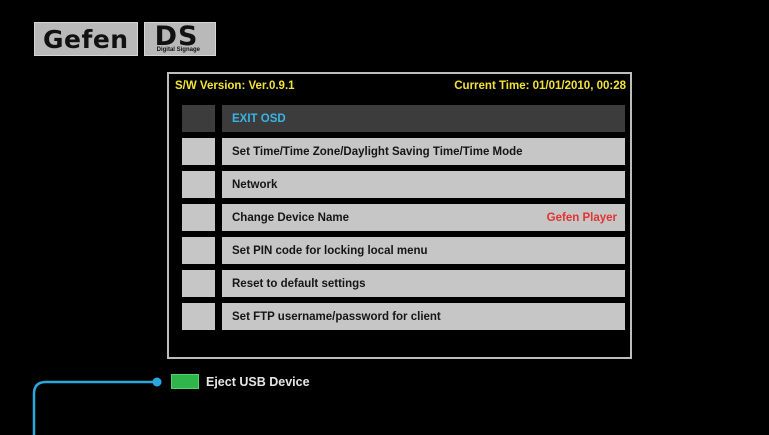  I want to click on eject-usb-label: Eject USB Device, so click(258, 381).